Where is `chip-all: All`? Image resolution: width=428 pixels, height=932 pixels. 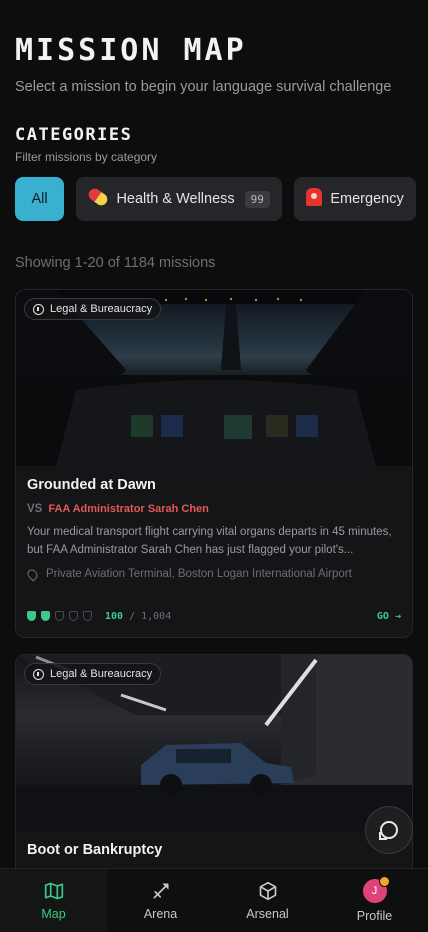 chip-all: All is located at coordinates (39, 199).